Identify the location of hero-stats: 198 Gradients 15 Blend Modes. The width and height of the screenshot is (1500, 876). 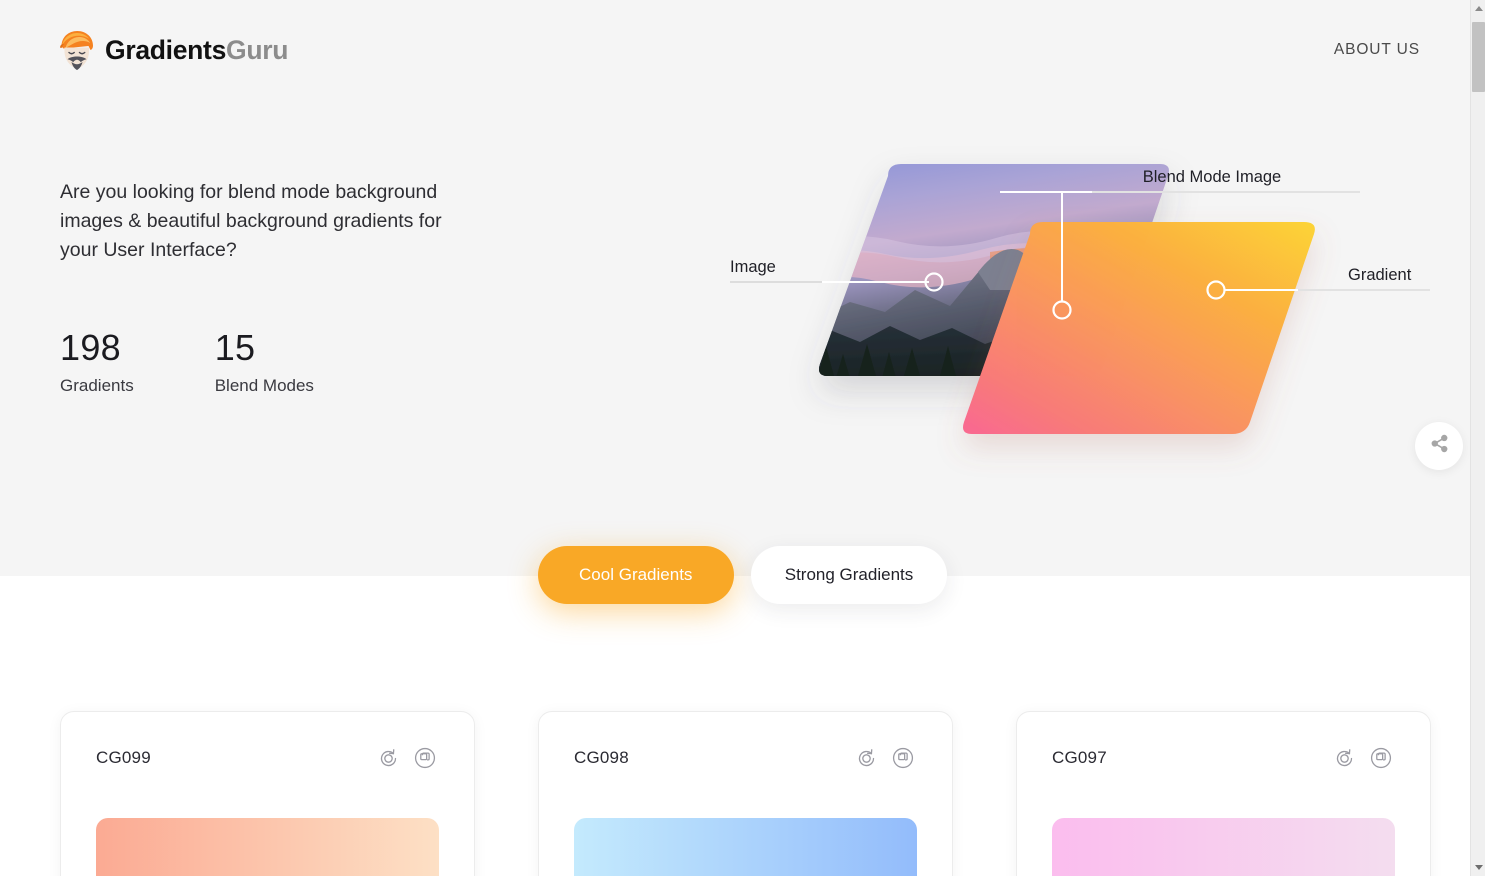
(187, 362).